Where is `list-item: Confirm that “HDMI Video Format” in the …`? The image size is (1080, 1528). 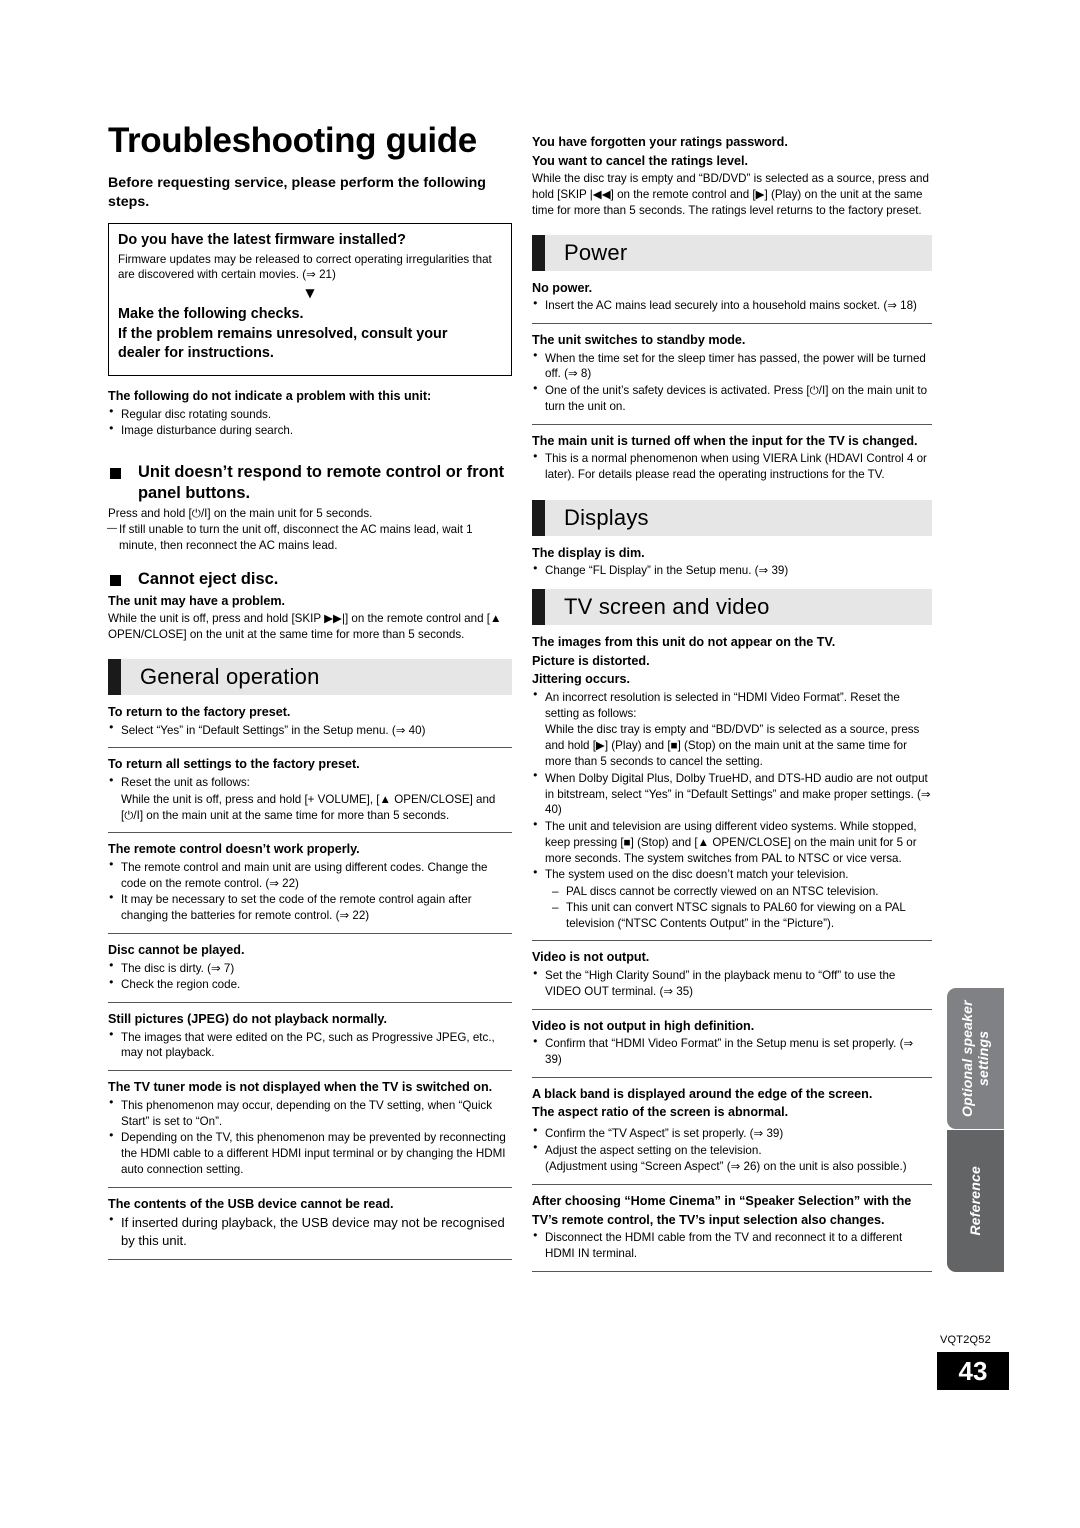 list-item: Confirm that “HDMI Video Format” in the … is located at coordinates (732, 1052).